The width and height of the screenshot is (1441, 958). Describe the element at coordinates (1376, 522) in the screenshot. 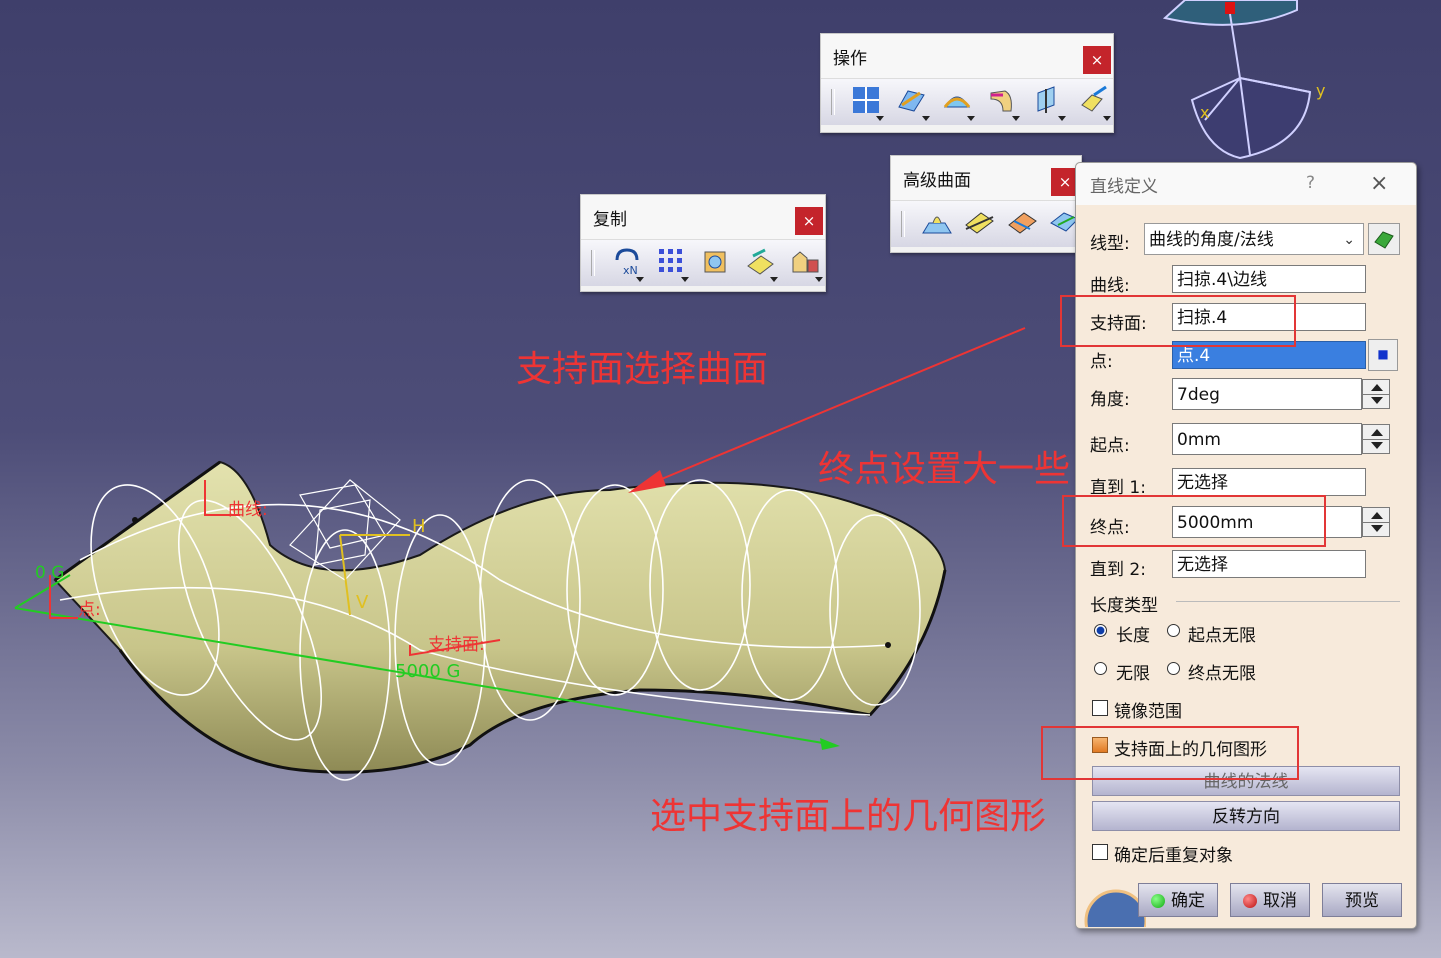

I see `end-spinner` at that location.